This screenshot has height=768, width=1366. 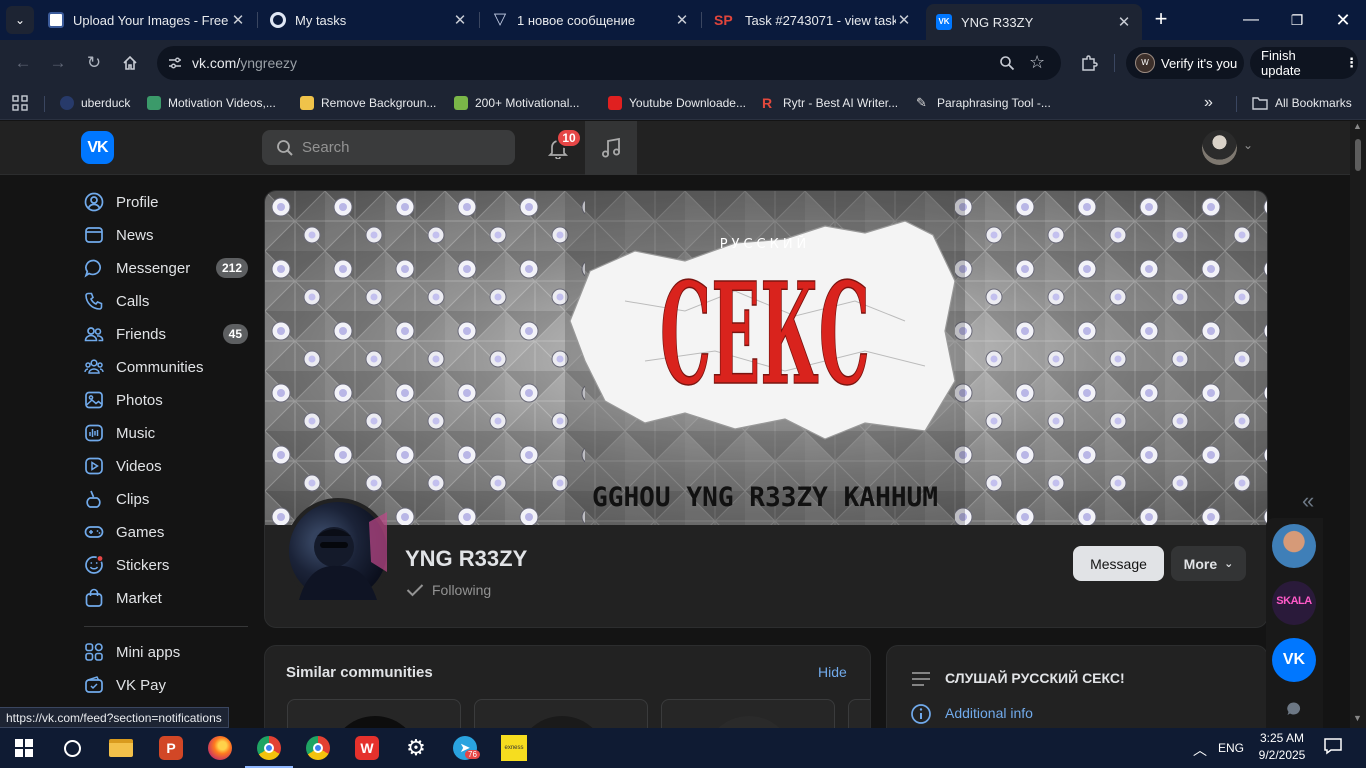 What do you see at coordinates (675, 148) in the screenshot?
I see `vk-header: VK 10 ⌄` at bounding box center [675, 148].